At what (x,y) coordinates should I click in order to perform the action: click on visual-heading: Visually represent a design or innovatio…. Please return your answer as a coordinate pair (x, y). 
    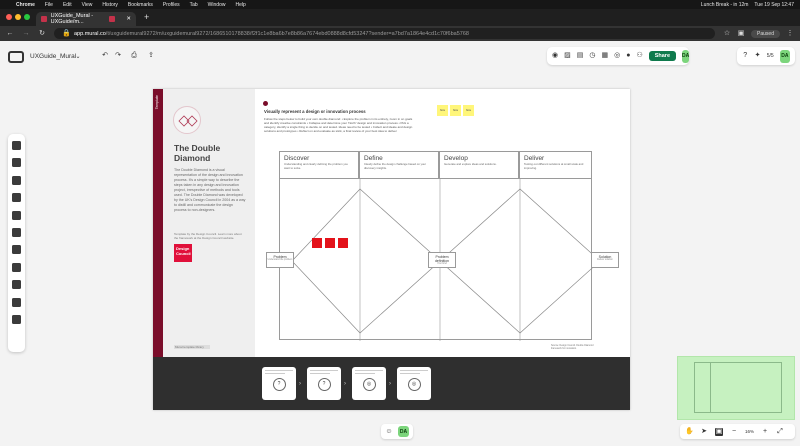
    Looking at the image, I should click on (315, 111).